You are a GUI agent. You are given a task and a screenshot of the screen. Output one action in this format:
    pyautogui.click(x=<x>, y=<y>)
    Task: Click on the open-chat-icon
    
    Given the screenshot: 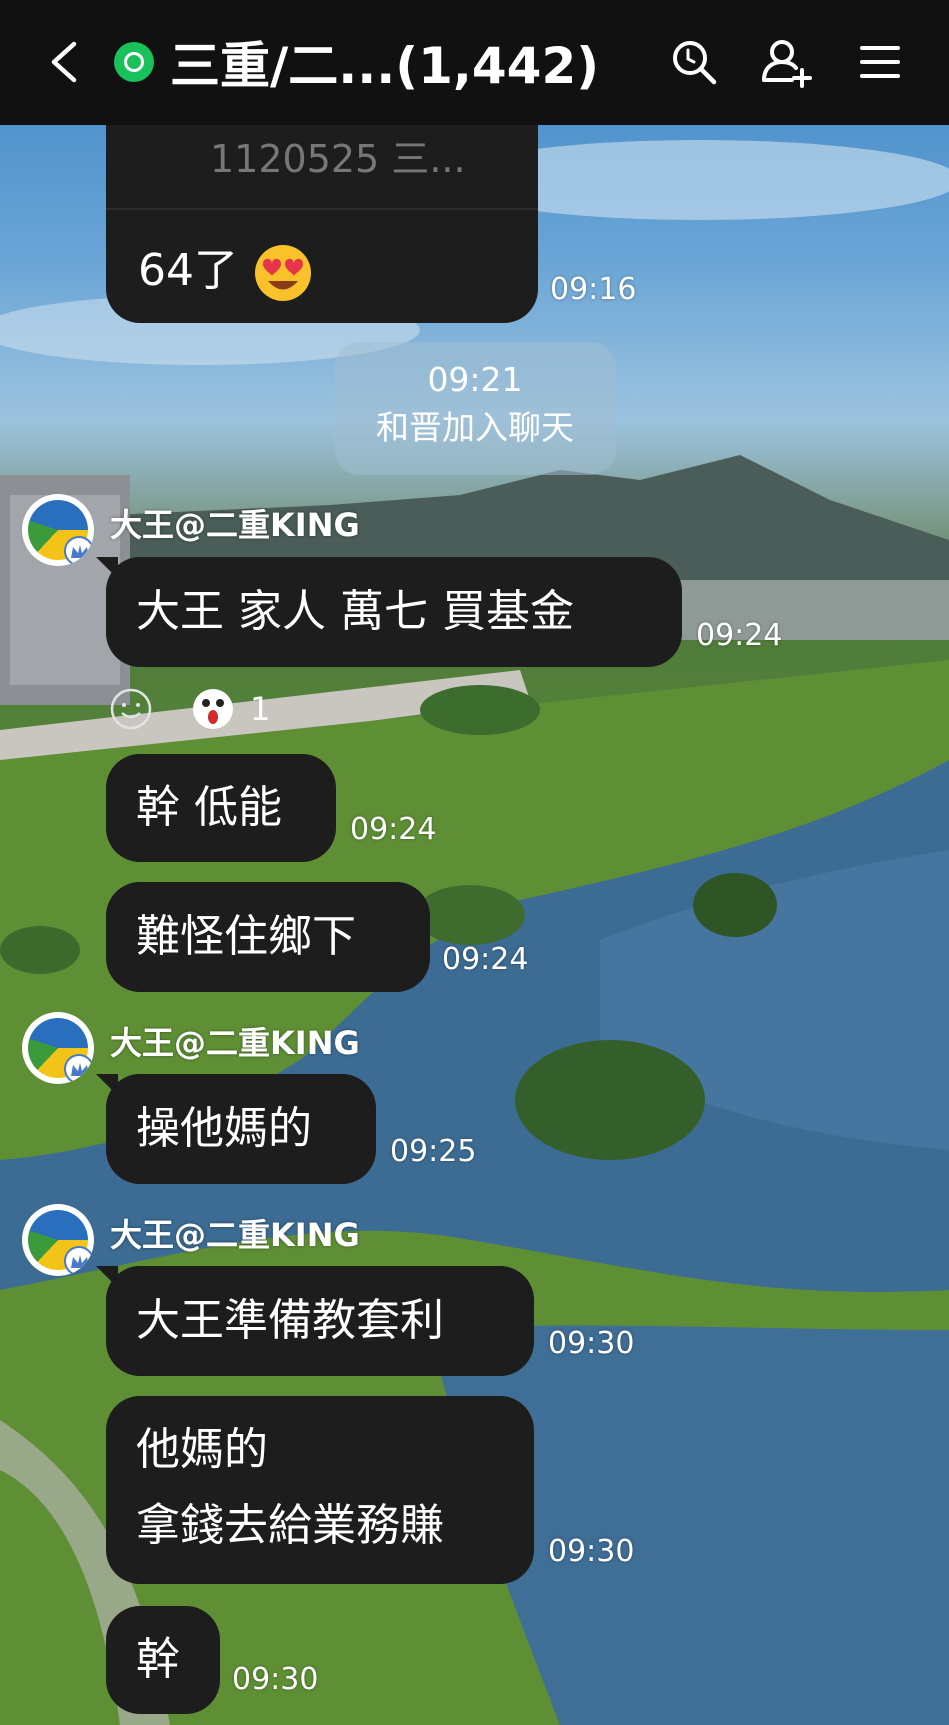 What is the action you would take?
    pyautogui.click(x=134, y=62)
    